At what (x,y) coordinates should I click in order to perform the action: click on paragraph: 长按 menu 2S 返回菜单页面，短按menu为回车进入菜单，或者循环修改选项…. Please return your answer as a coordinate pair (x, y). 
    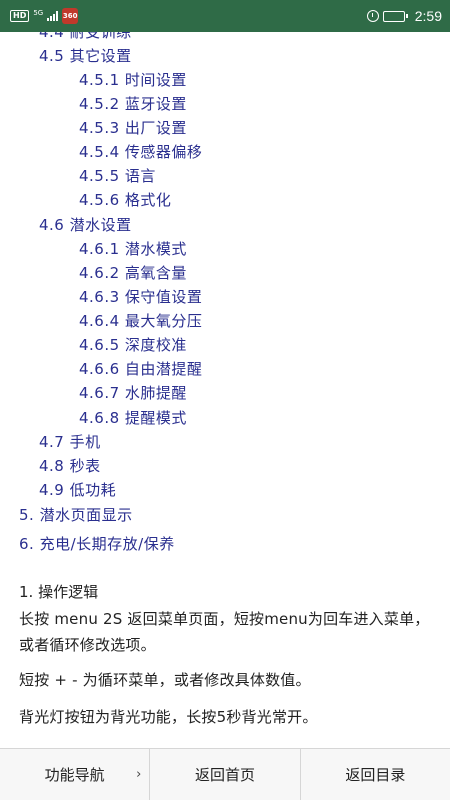
    Looking at the image, I should click on (224, 632).